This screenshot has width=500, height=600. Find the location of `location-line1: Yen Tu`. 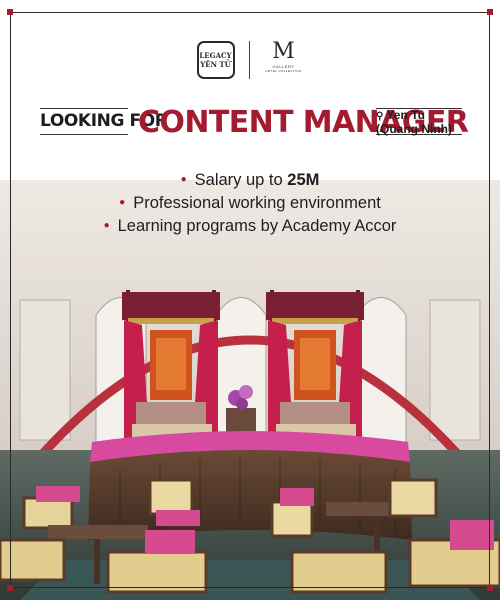

location-line1: Yen Tu is located at coordinates (405, 115).